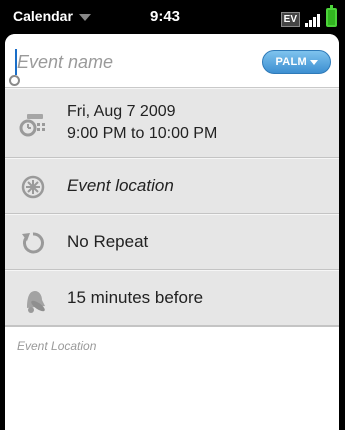 The width and height of the screenshot is (345, 430). I want to click on event-name-row: PALM, so click(172, 61).